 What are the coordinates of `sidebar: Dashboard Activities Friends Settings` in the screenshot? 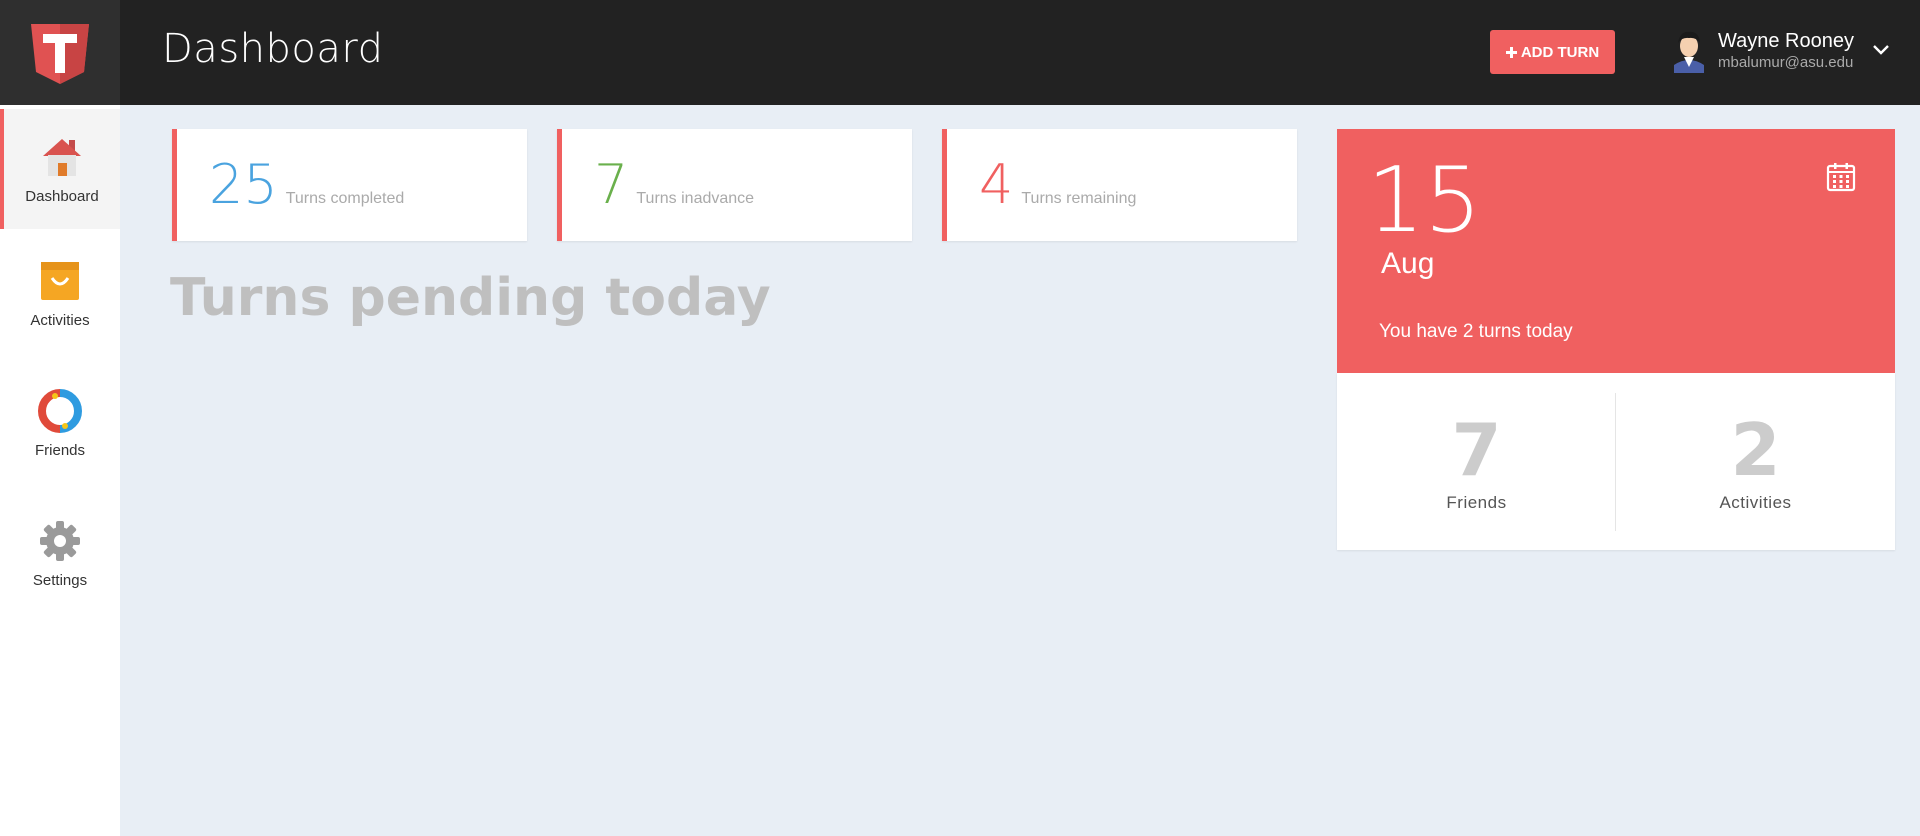 It's located at (60, 470).